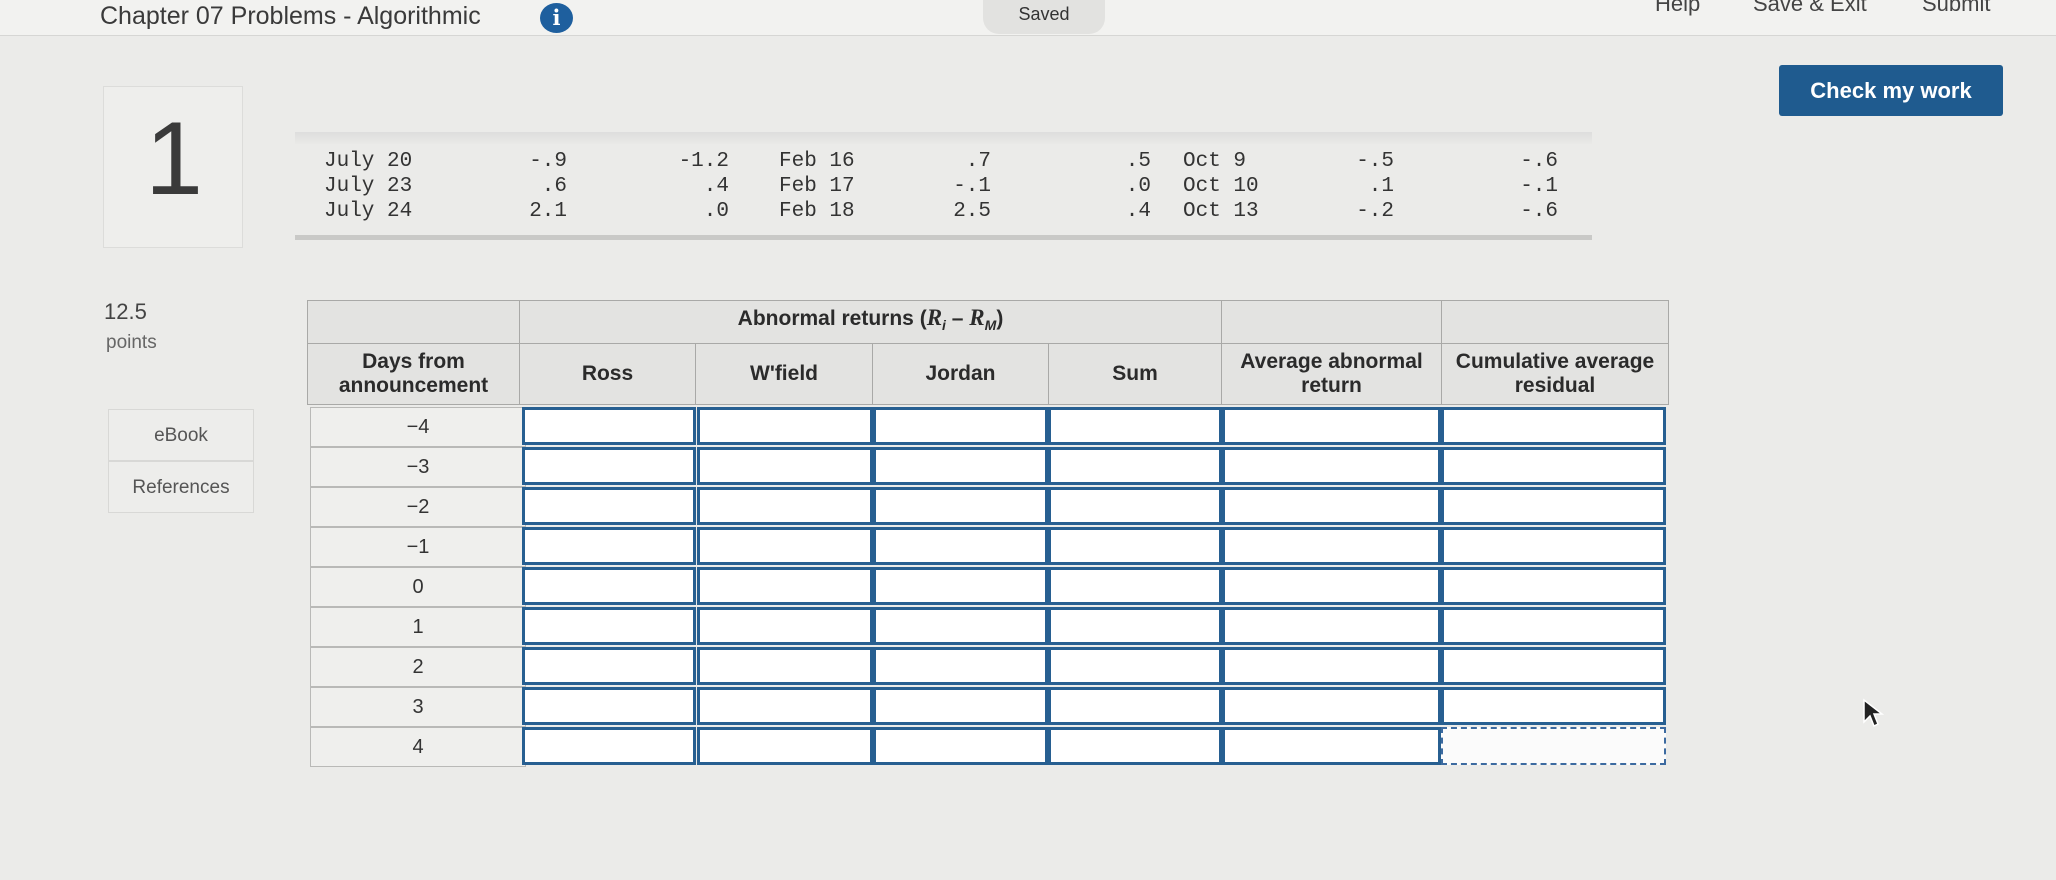  Describe the element at coordinates (817, 161) in the screenshot. I see `date-cell: Feb 16` at that location.